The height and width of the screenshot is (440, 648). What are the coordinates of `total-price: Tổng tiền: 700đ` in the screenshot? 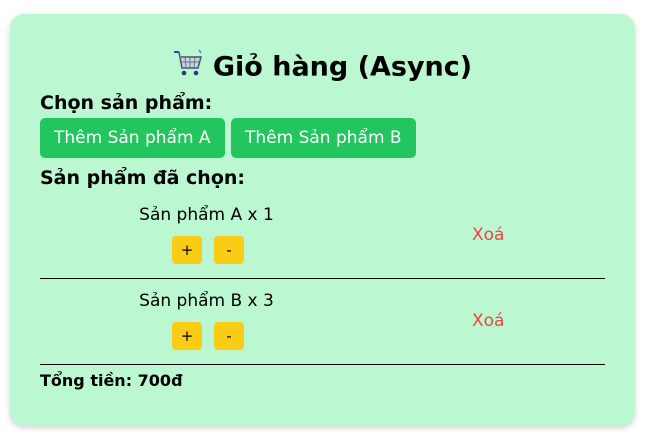 It's located at (111, 380).